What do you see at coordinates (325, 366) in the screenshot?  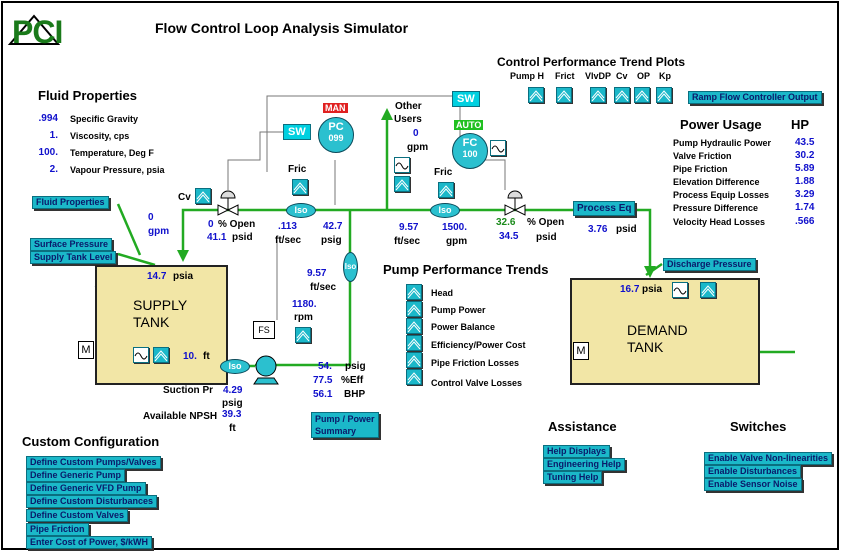 I see `pump-discharge-value: 54.` at bounding box center [325, 366].